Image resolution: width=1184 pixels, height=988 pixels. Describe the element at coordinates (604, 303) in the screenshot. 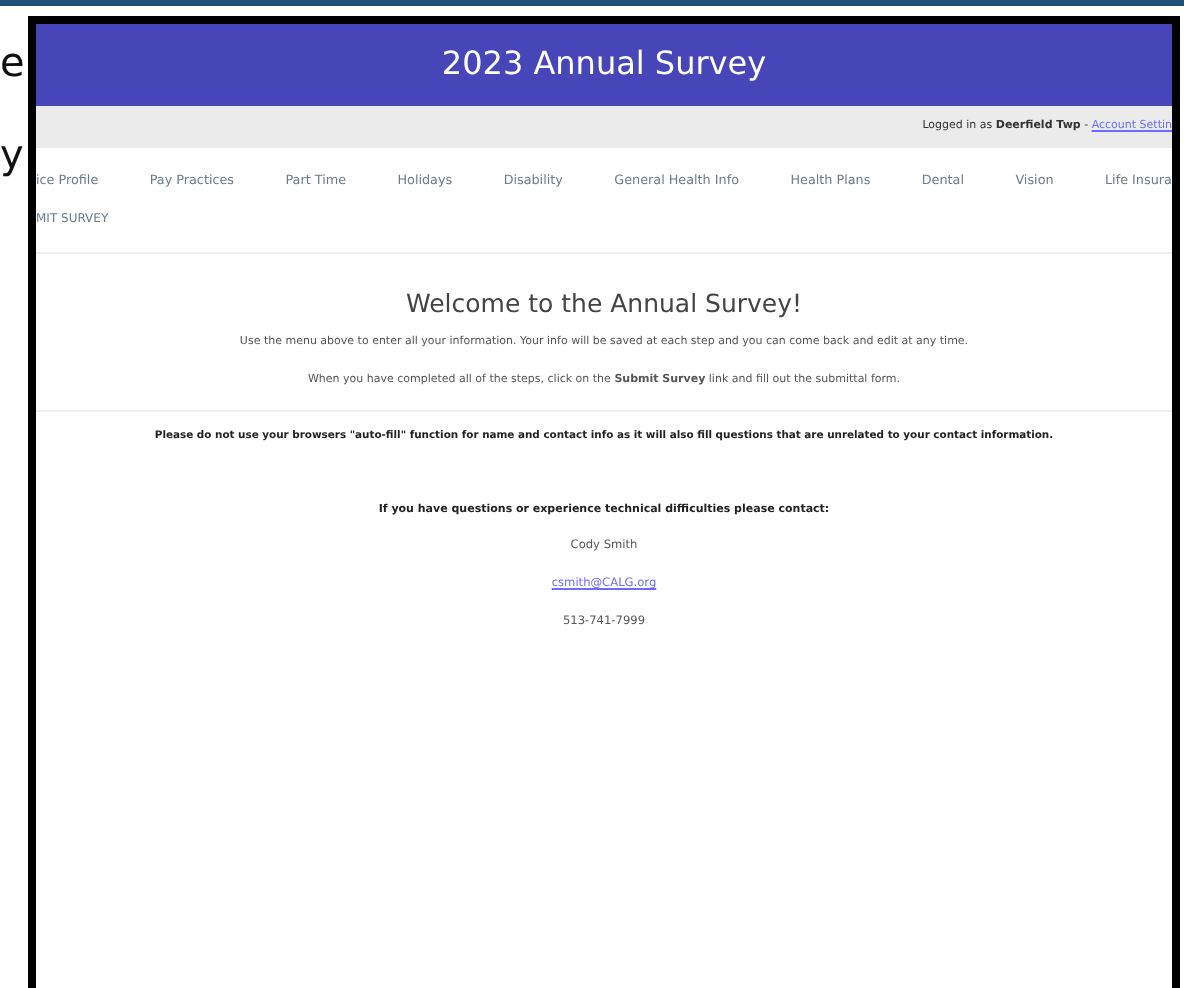

I see `welcome-heading: Welcome to the Annual Survey!` at that location.